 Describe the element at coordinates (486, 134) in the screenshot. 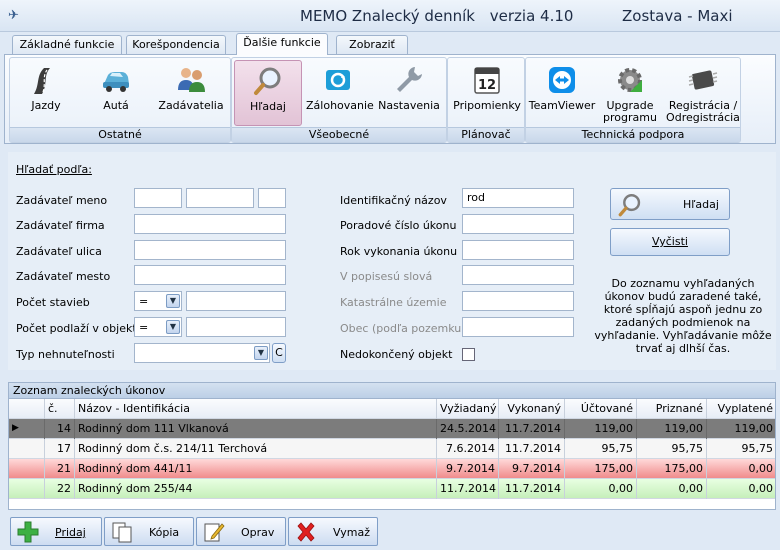

I see `group-label-planovac: Plánovač` at that location.